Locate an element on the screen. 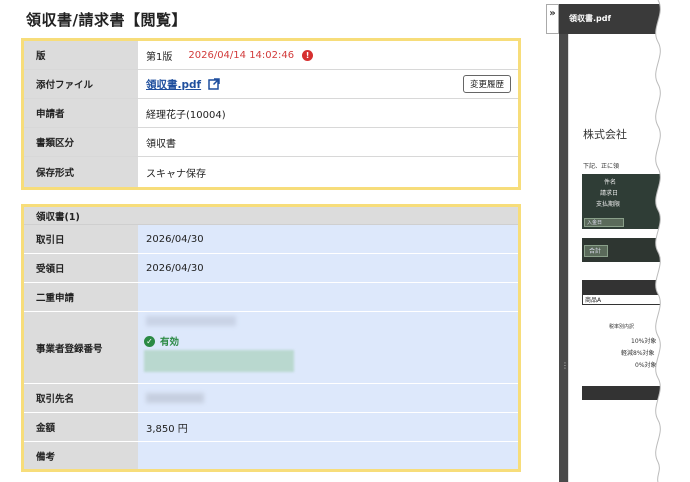  doc-info-table: 件名 請求日 支払期限 入金日 is located at coordinates (622, 201).